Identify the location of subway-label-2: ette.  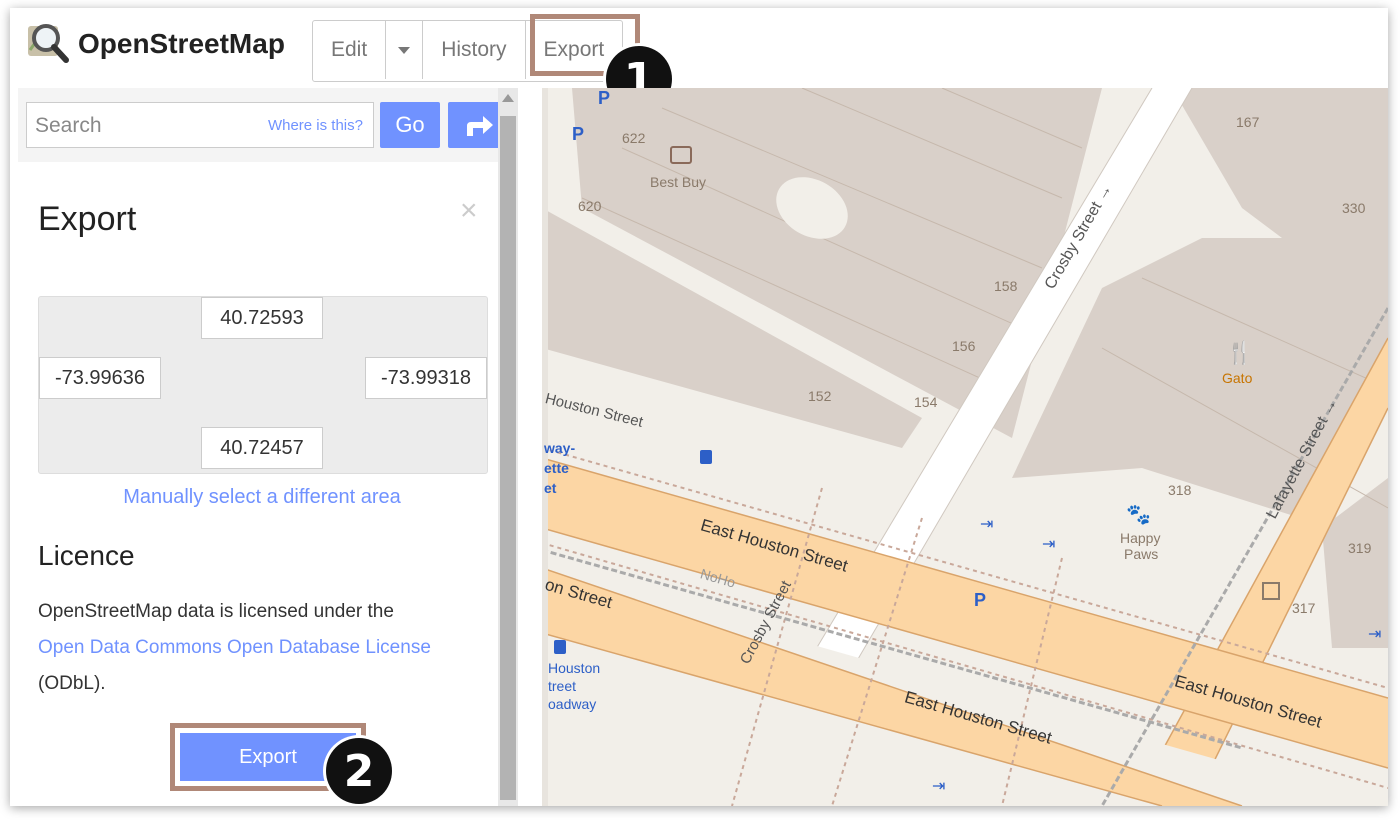
(556, 468).